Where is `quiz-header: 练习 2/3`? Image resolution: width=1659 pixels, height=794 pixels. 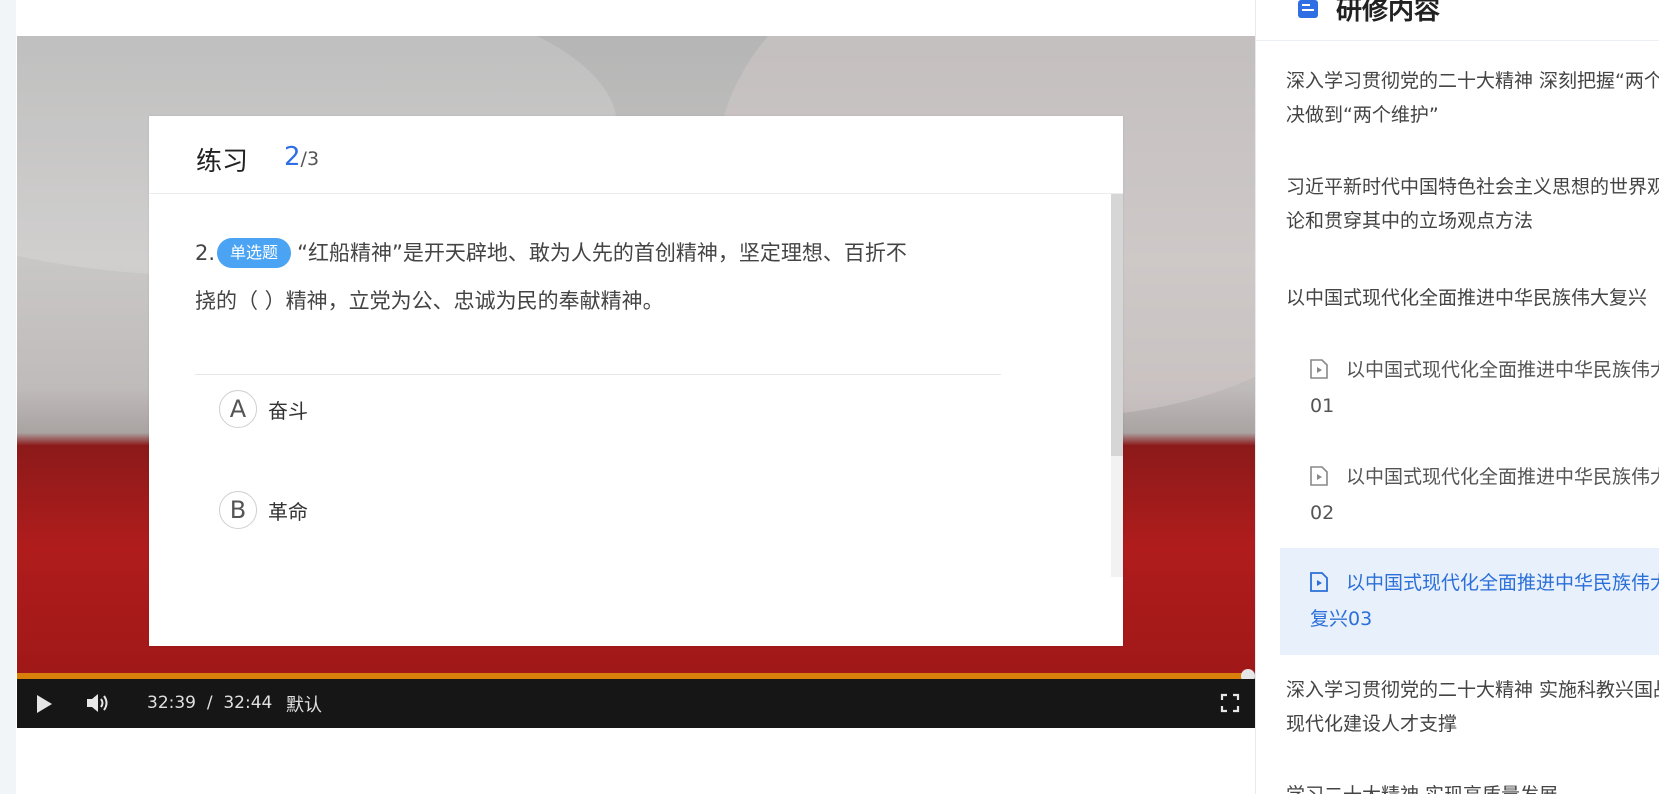
quiz-header: 练习 2/3 is located at coordinates (636, 155).